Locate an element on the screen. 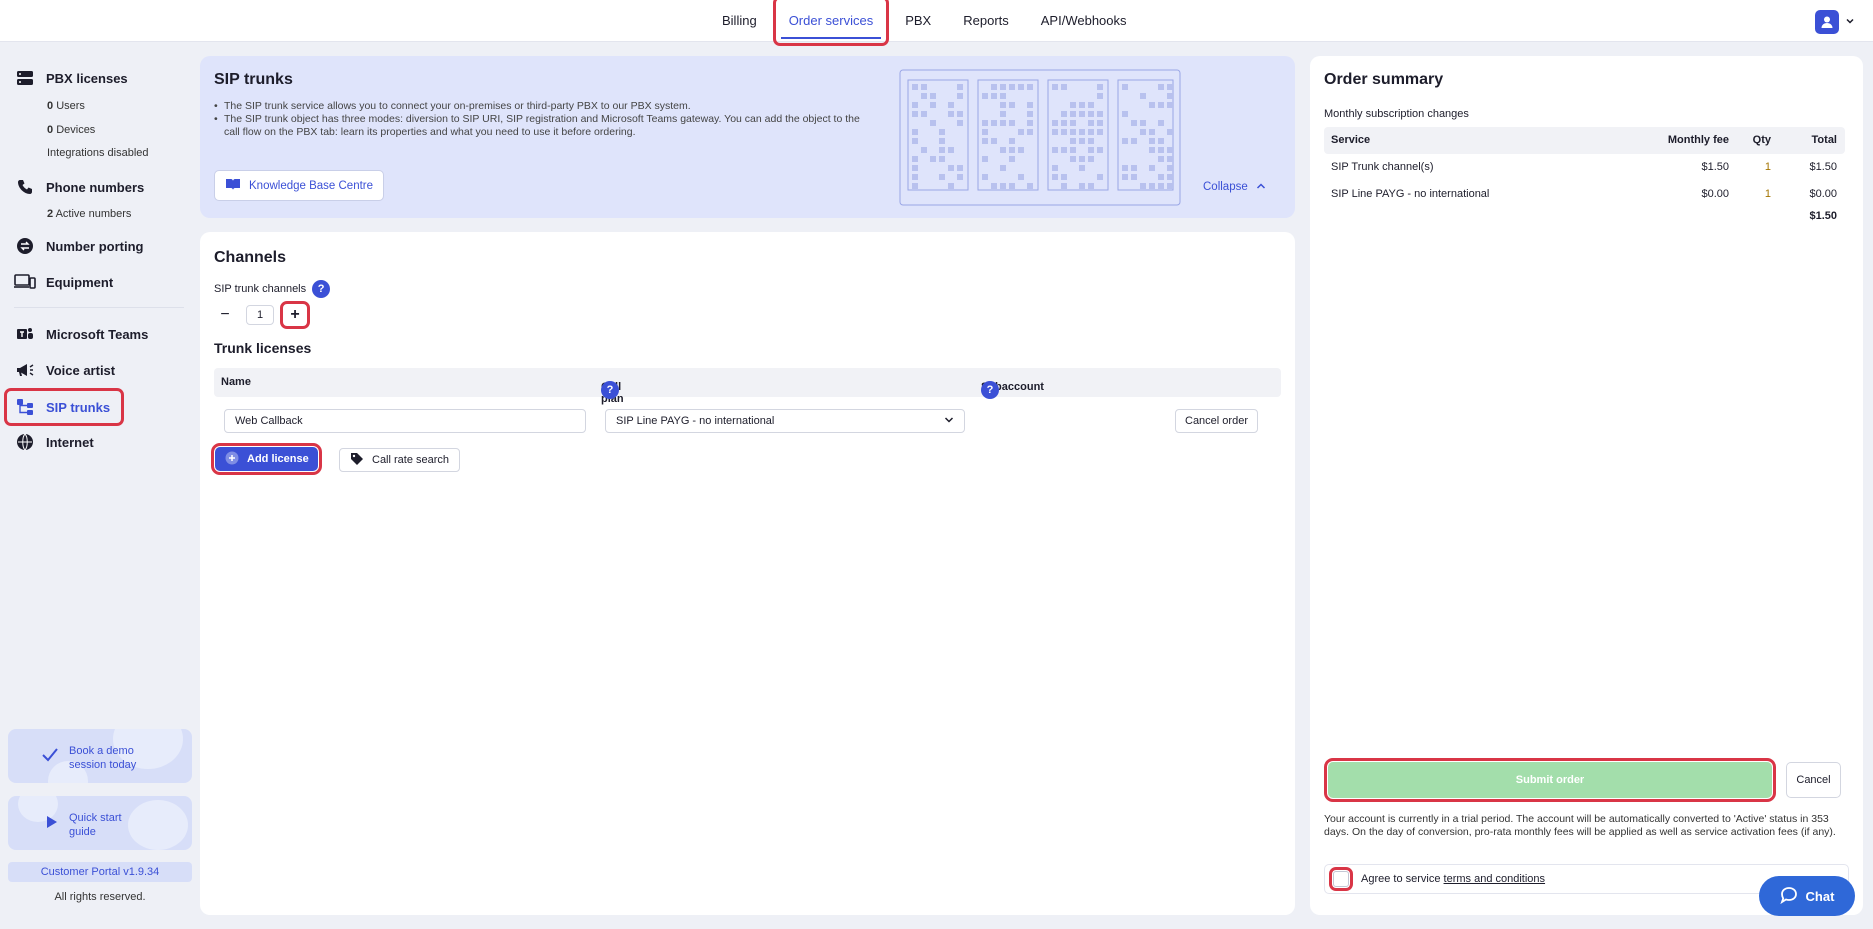 The width and height of the screenshot is (1873, 929). user-icon is located at coordinates (1827, 22).